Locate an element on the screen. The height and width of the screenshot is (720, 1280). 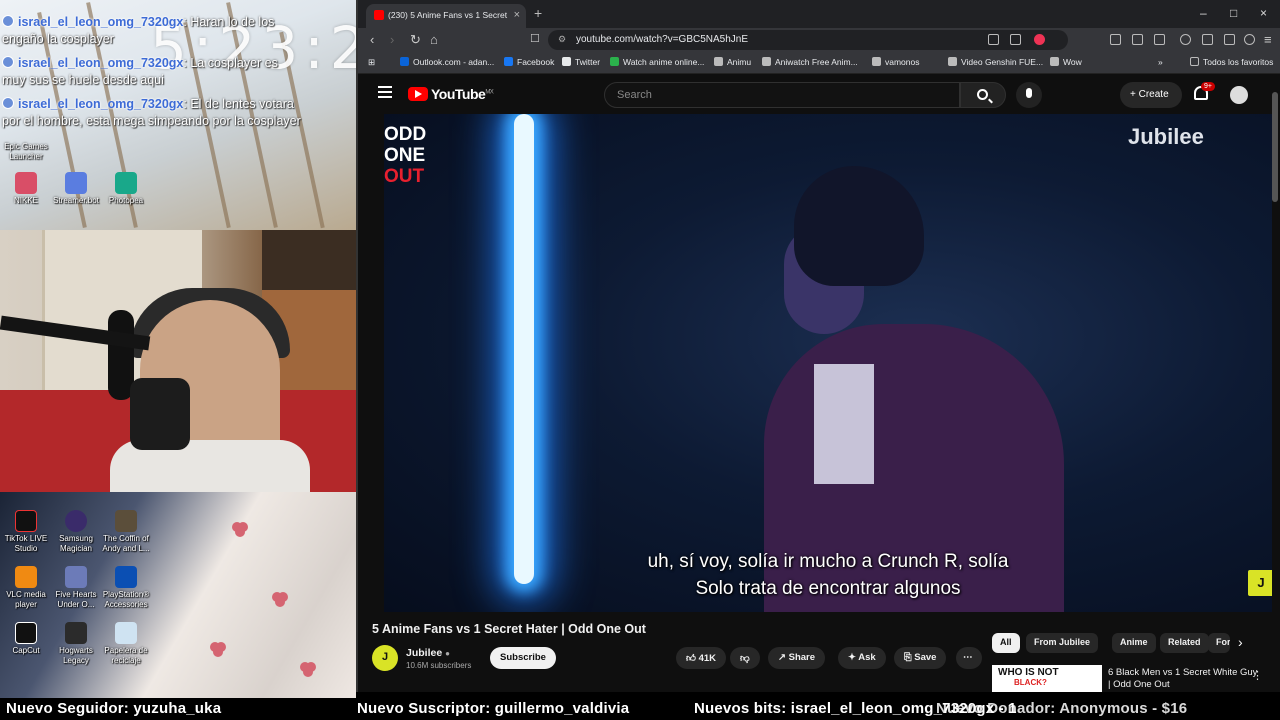
more-actions-button: ⋯ is located at coordinates (969, 658).